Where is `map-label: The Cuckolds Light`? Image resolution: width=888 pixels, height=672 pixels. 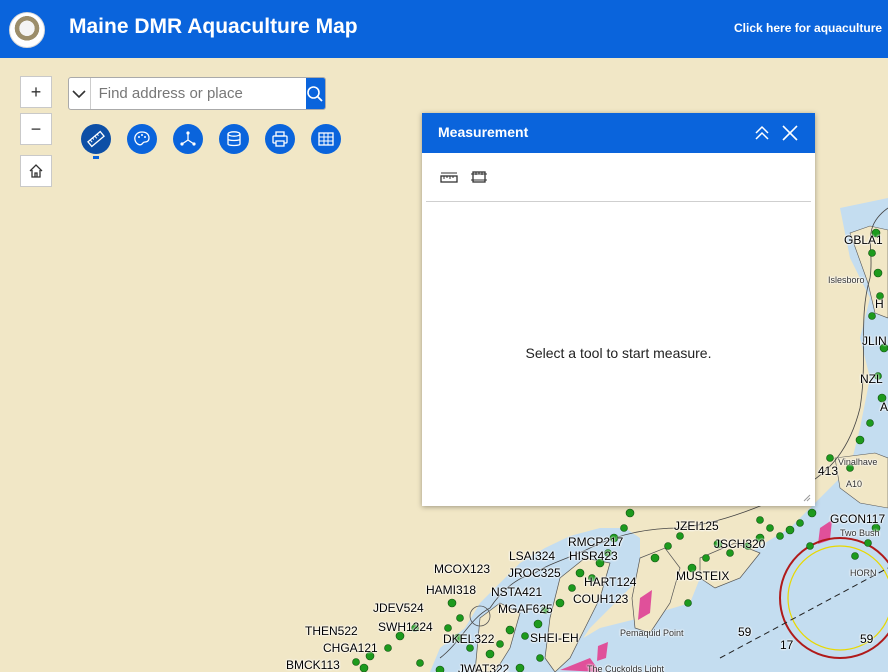
map-label: The Cuckolds Light is located at coordinates (626, 668).